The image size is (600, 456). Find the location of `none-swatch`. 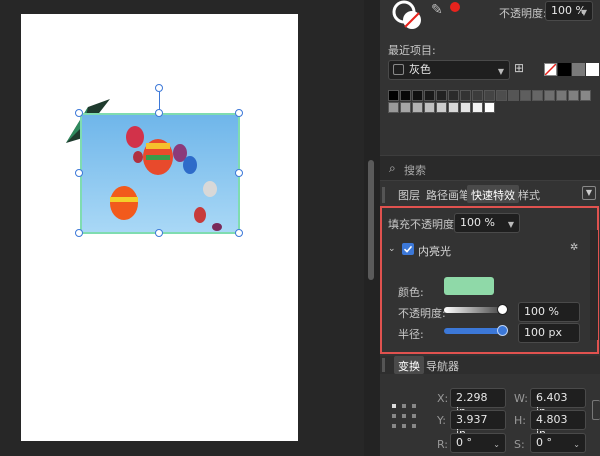

none-swatch is located at coordinates (550, 69).